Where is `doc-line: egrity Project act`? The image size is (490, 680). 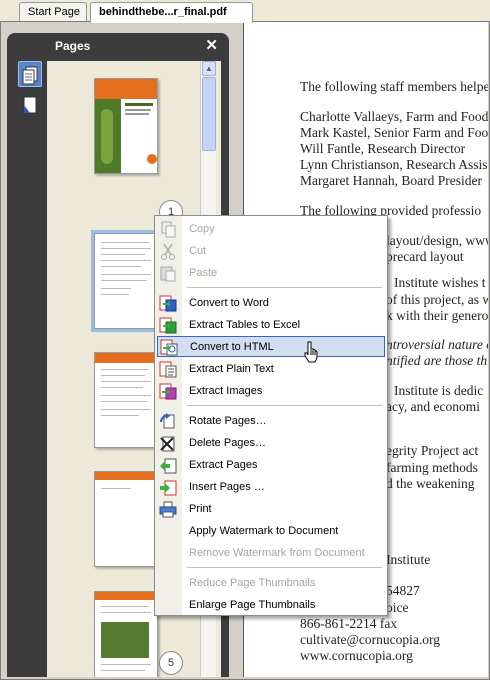 doc-line: egrity Project act is located at coordinates (432, 450).